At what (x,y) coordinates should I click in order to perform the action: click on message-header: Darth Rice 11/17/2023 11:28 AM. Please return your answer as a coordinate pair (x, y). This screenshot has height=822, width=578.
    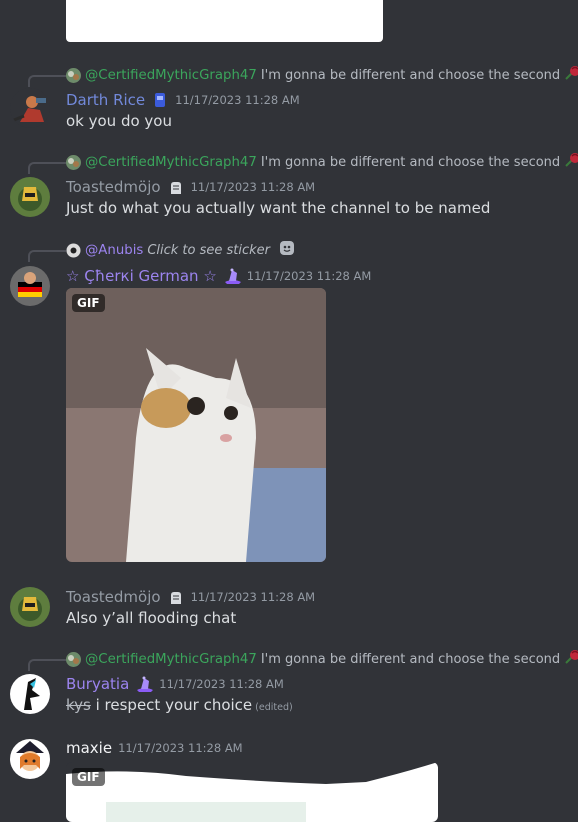
    Looking at the image, I should click on (183, 100).